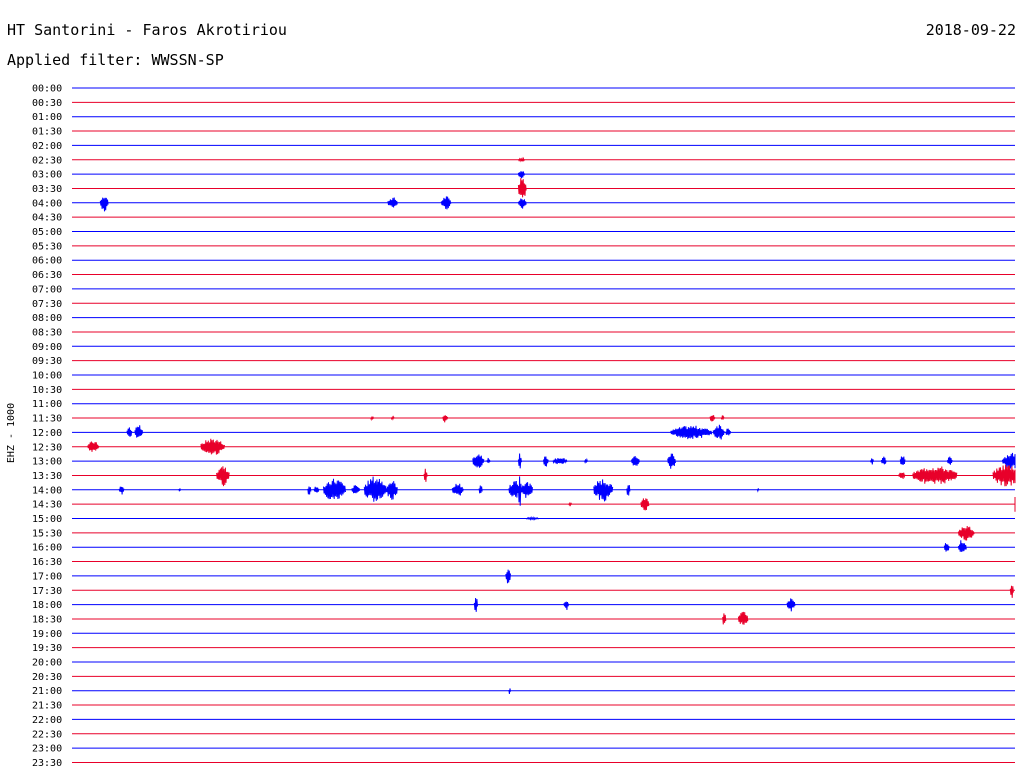  What do you see at coordinates (47, 261) in the screenshot?
I see `row-time-label: 06:00` at bounding box center [47, 261].